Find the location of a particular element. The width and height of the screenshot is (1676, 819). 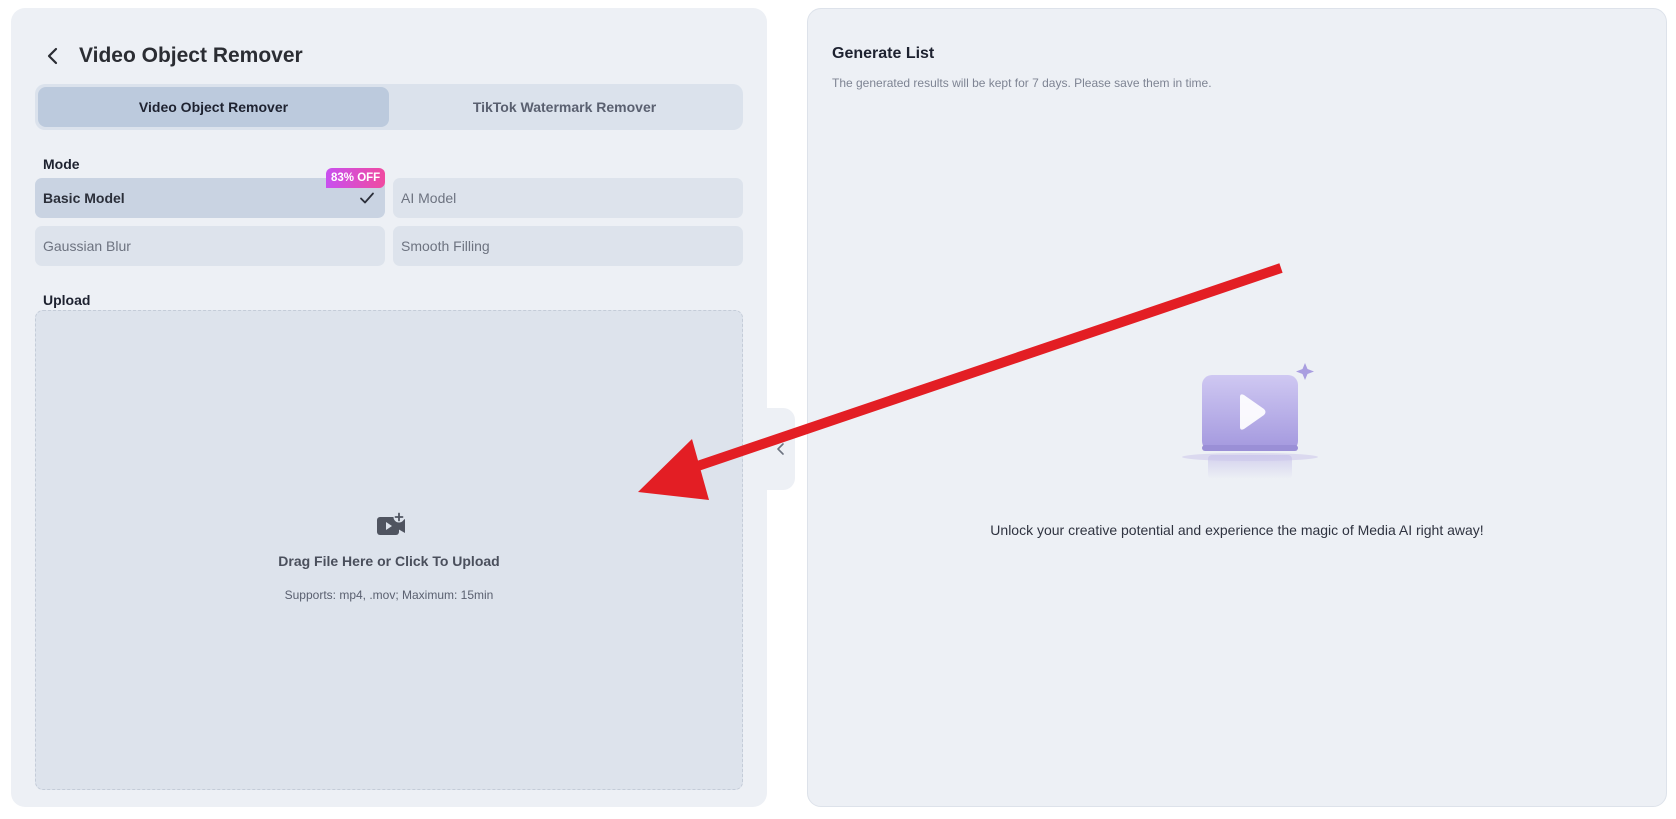

header: Video Object Remover is located at coordinates (171, 56).